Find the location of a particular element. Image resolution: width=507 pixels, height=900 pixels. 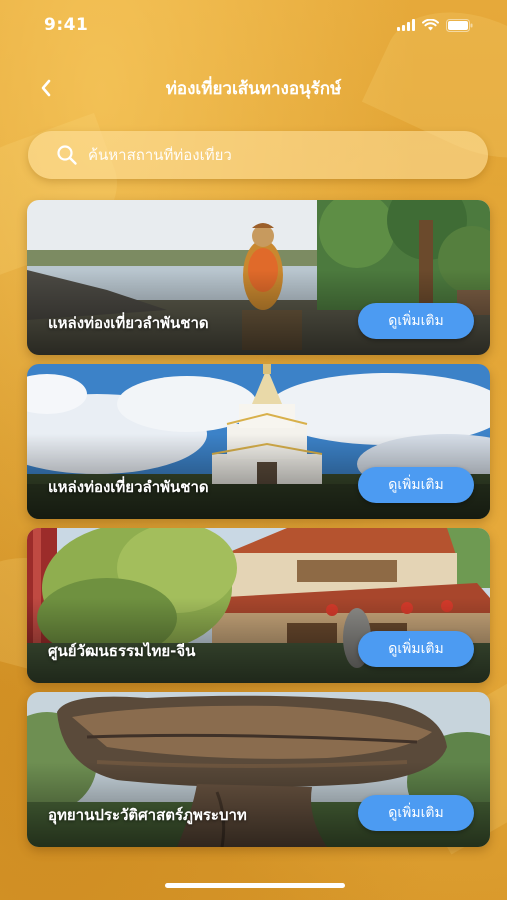

header: ท่องเที่ยวเส้นทางอนุรักษ์ is located at coordinates (253, 88).